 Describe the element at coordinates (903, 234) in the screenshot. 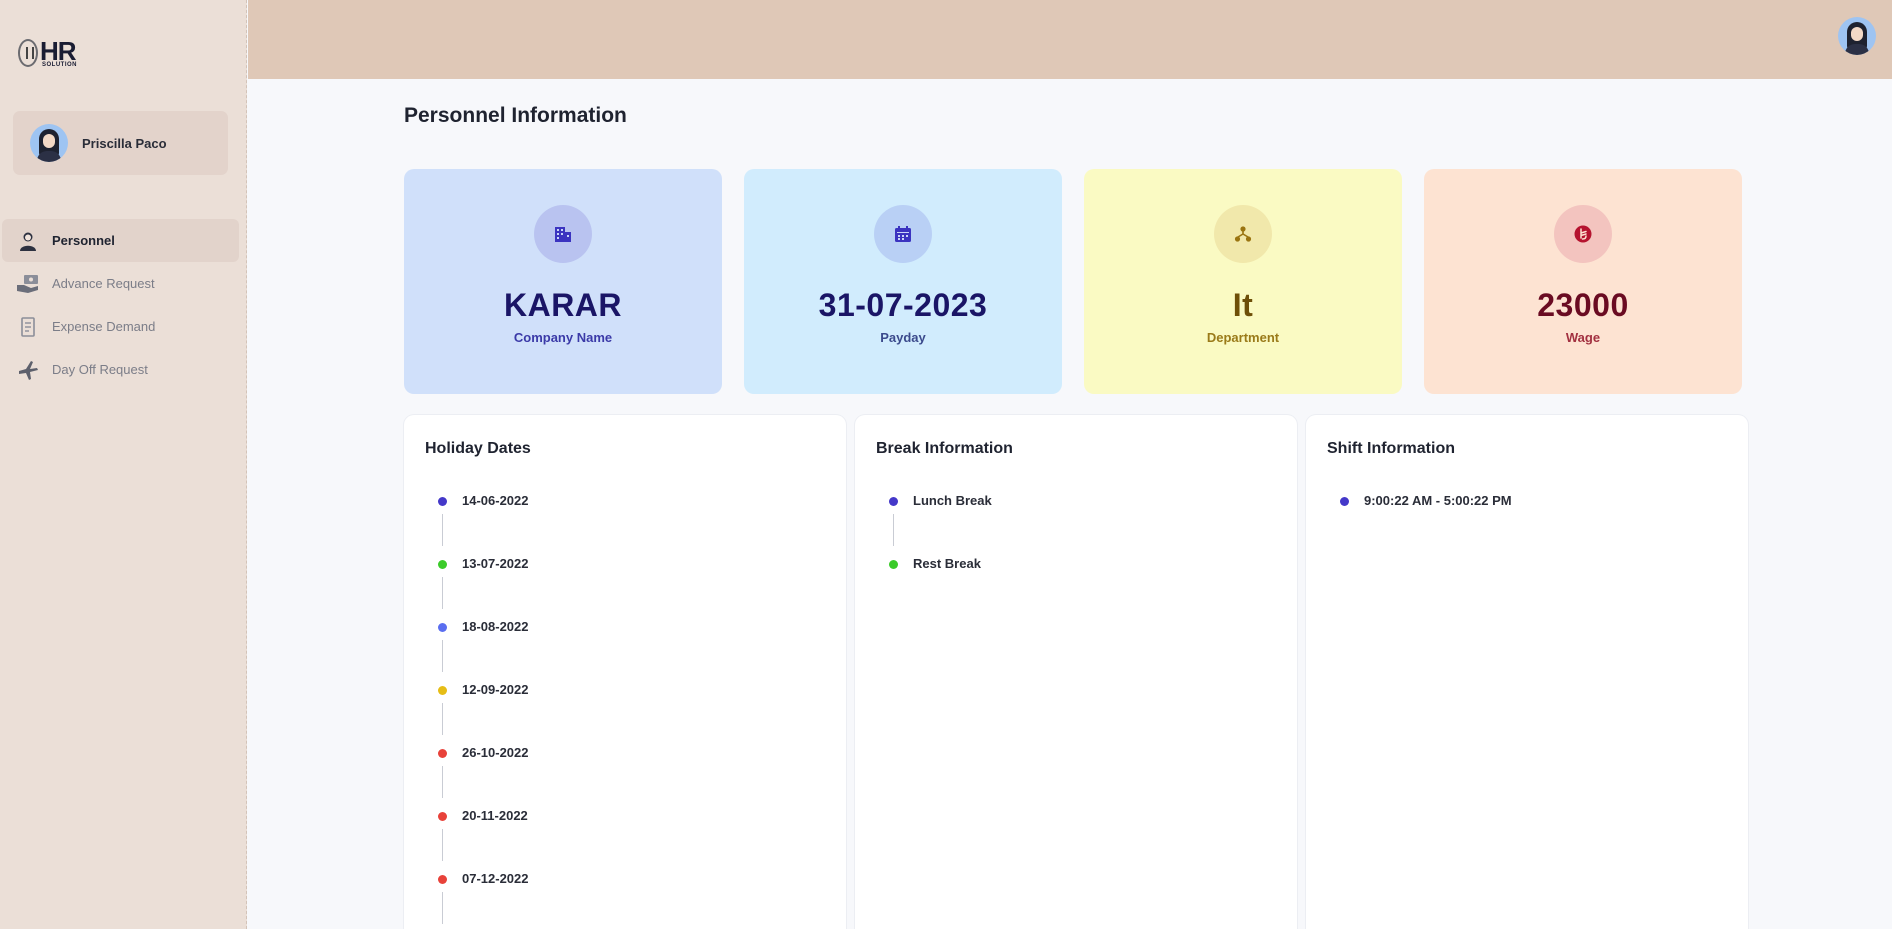

I see `calendar-icon` at that location.